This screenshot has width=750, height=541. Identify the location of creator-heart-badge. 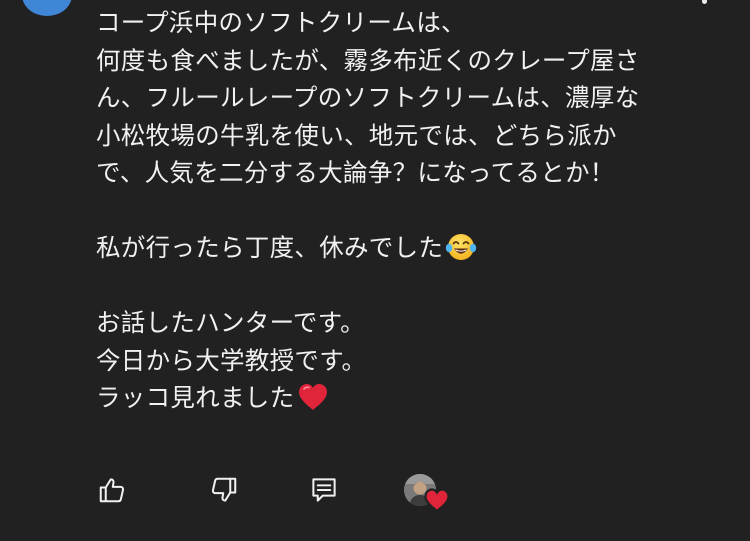
(427, 492).